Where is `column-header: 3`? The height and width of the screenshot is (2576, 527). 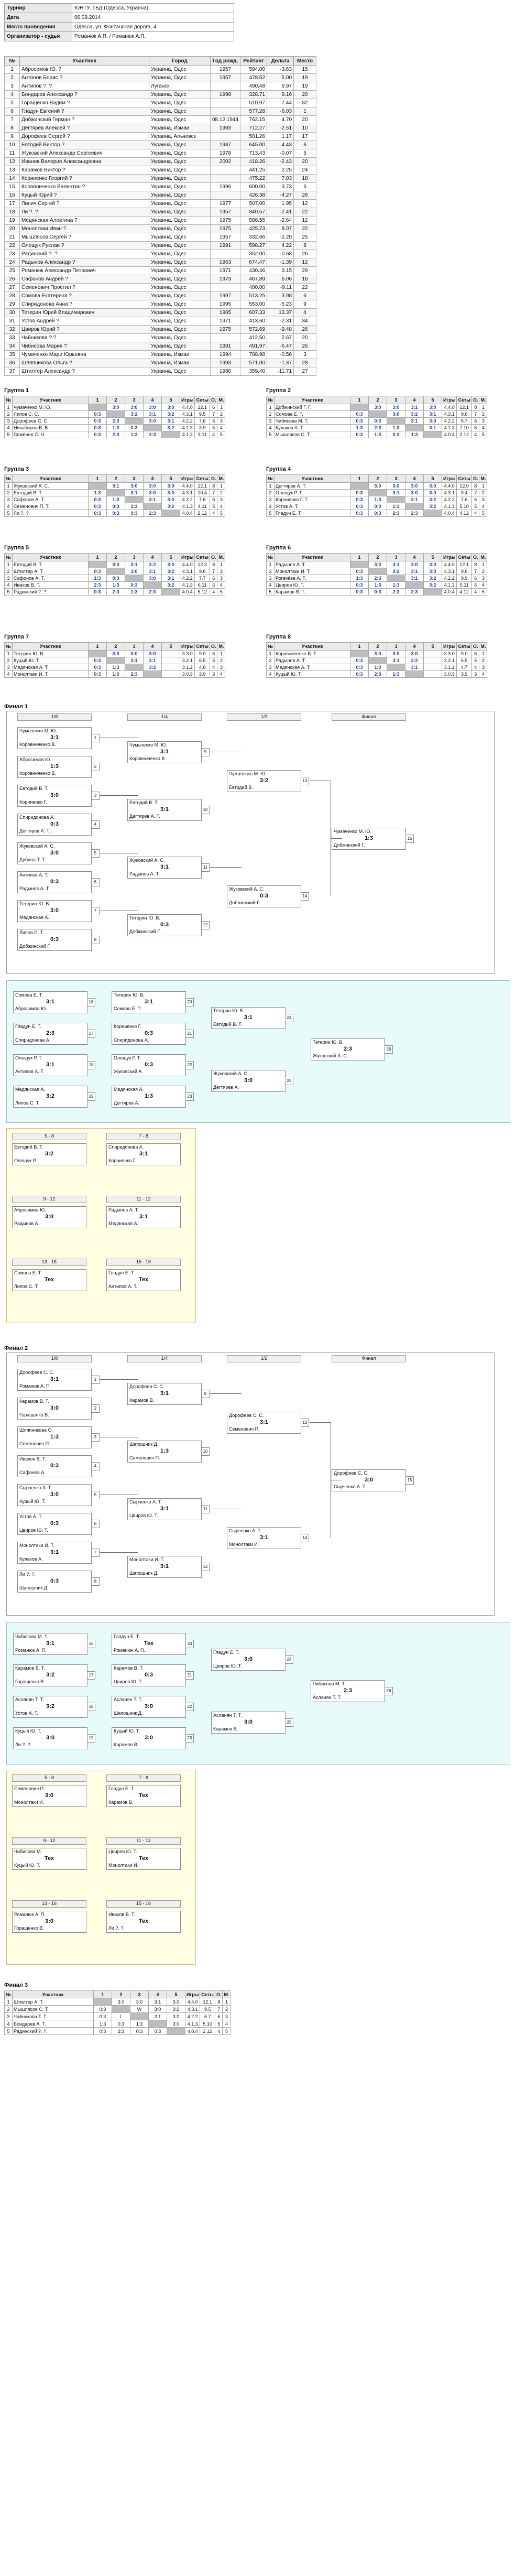 column-header: 3 is located at coordinates (134, 478).